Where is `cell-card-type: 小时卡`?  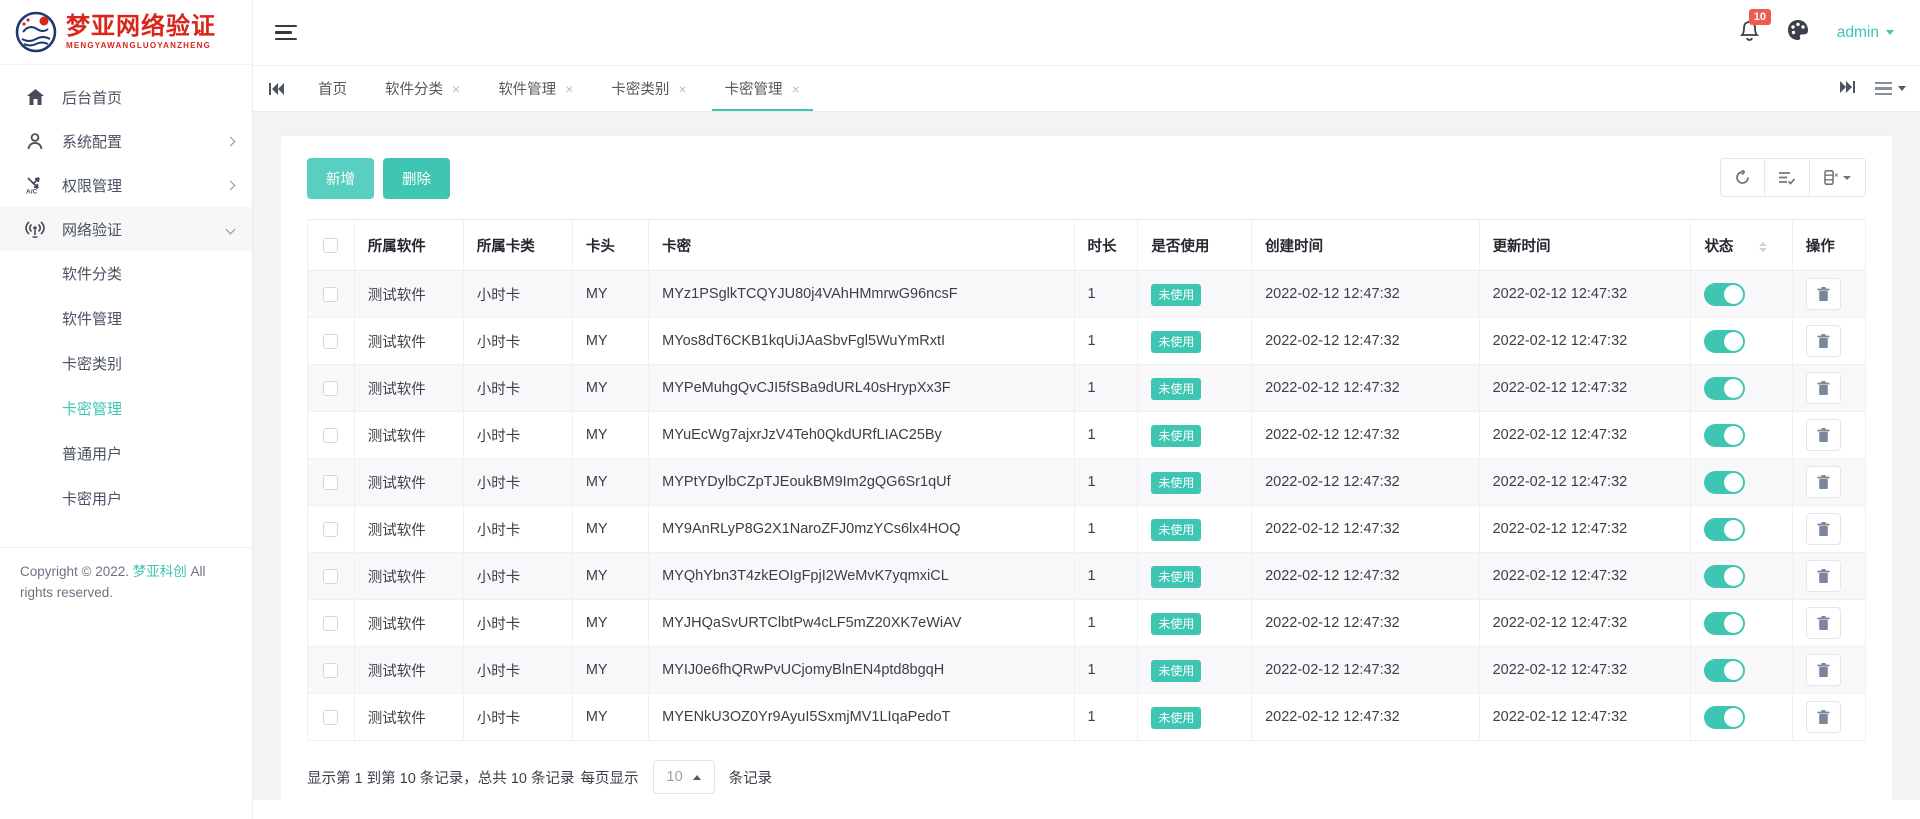 cell-card-type: 小时卡 is located at coordinates (517, 482).